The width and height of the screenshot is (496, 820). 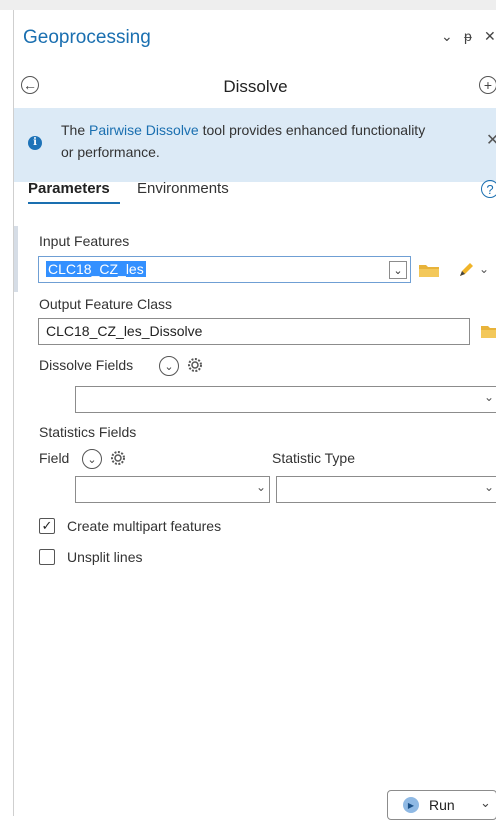 I want to click on pencil-icon, so click(x=466, y=270).